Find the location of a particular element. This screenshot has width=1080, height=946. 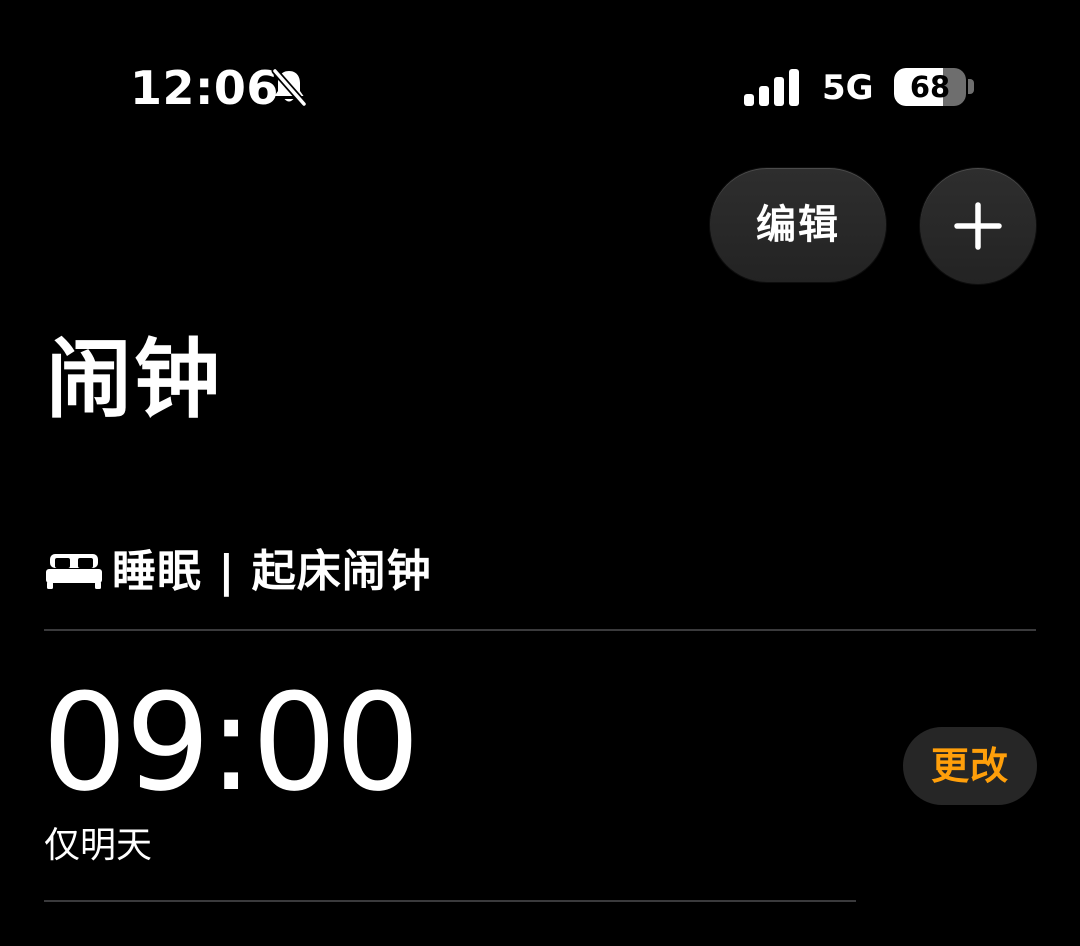

battery-level: 68 is located at coordinates (930, 87).